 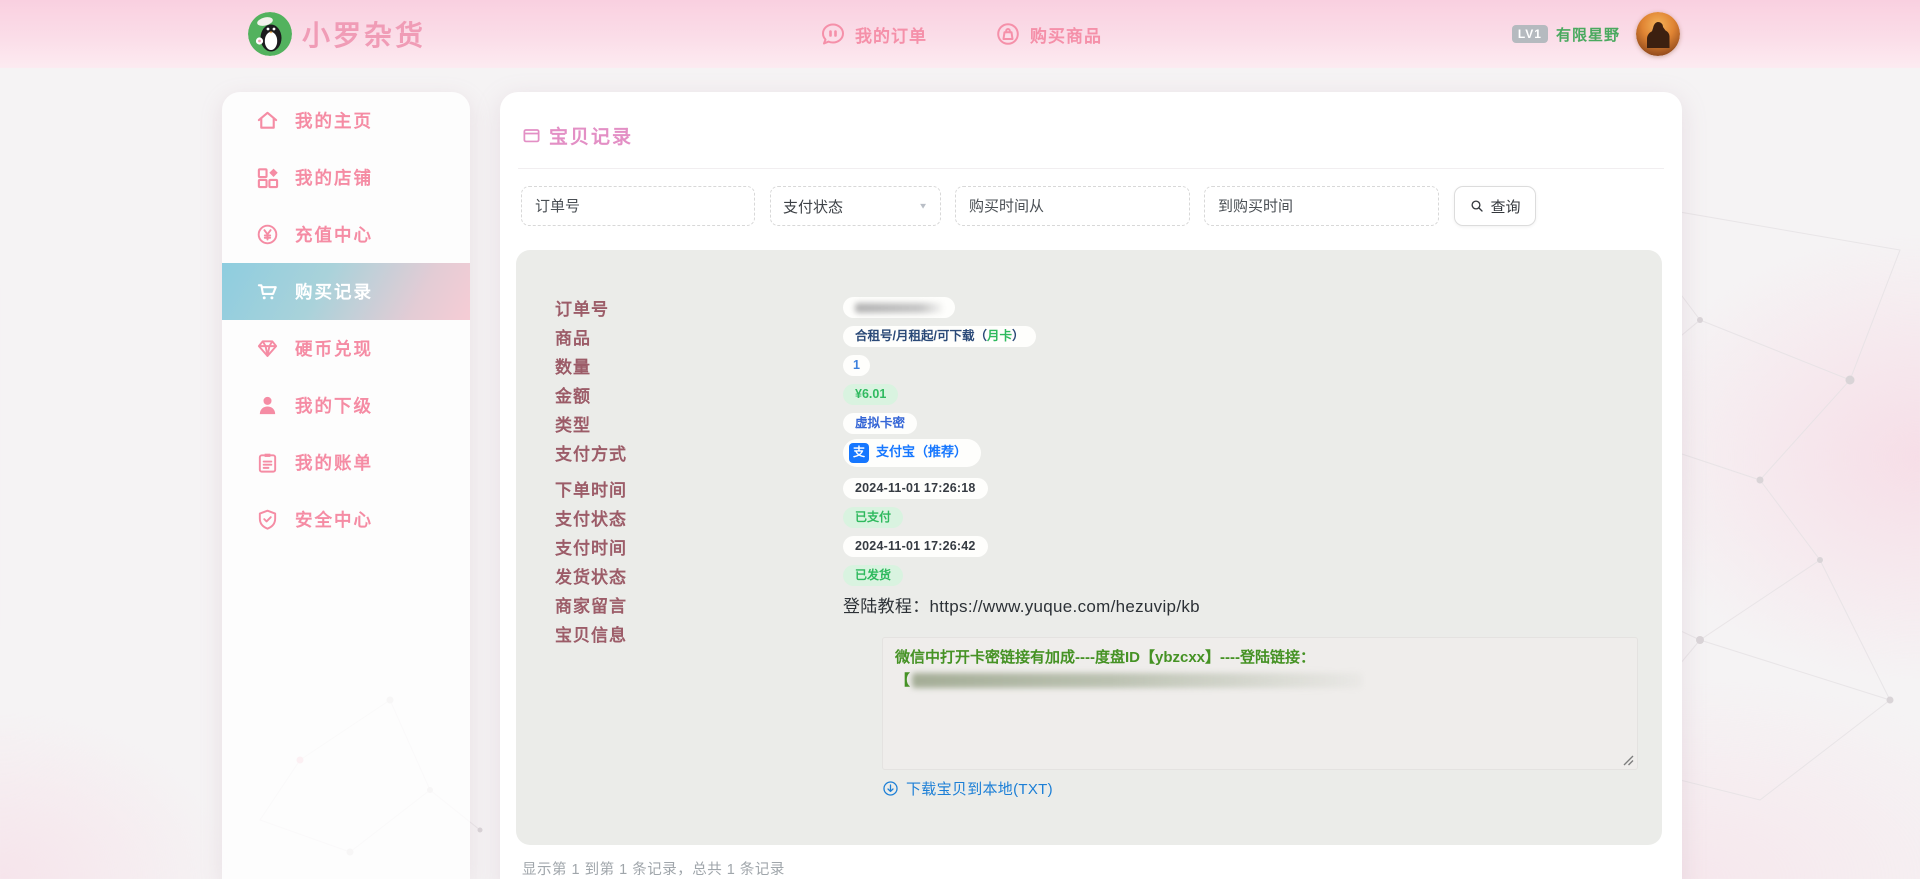 What do you see at coordinates (653, 870) in the screenshot?
I see `records-summary: 显示第 1 到第 1 条记录，总共 1 条记录` at bounding box center [653, 870].